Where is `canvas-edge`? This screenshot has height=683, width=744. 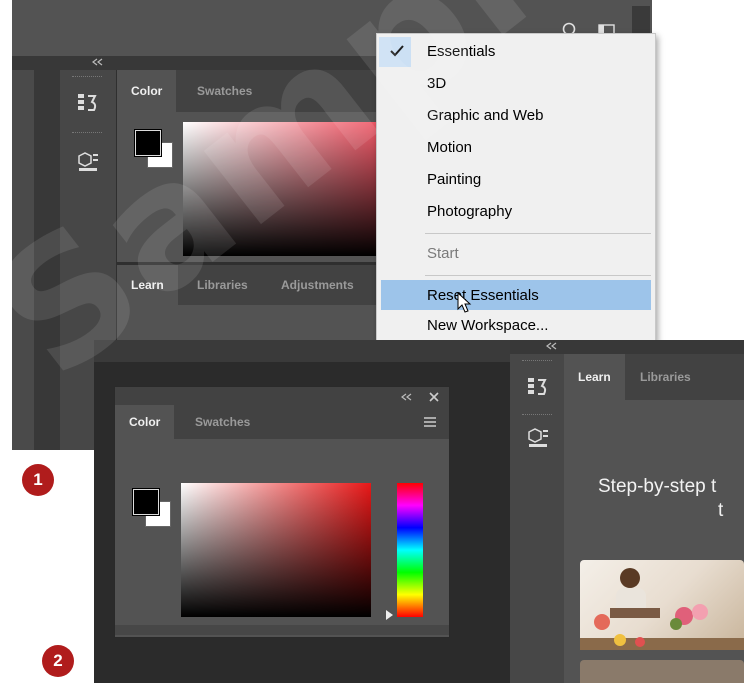
canvas-edge is located at coordinates (47, 260).